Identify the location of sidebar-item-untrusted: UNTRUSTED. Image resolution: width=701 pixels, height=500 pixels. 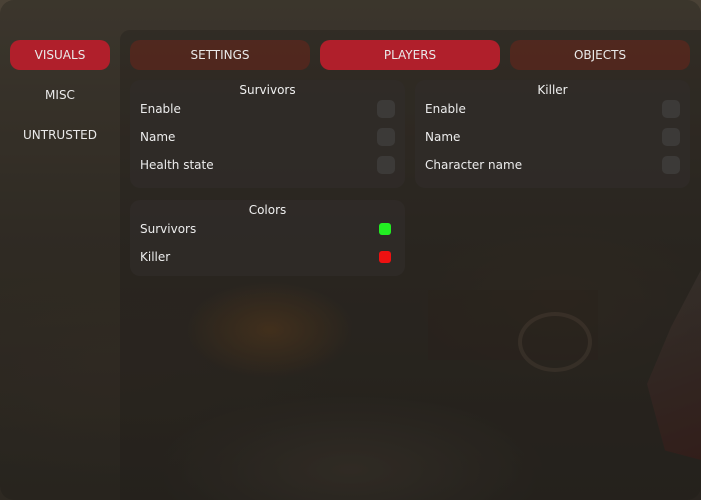
(60, 135).